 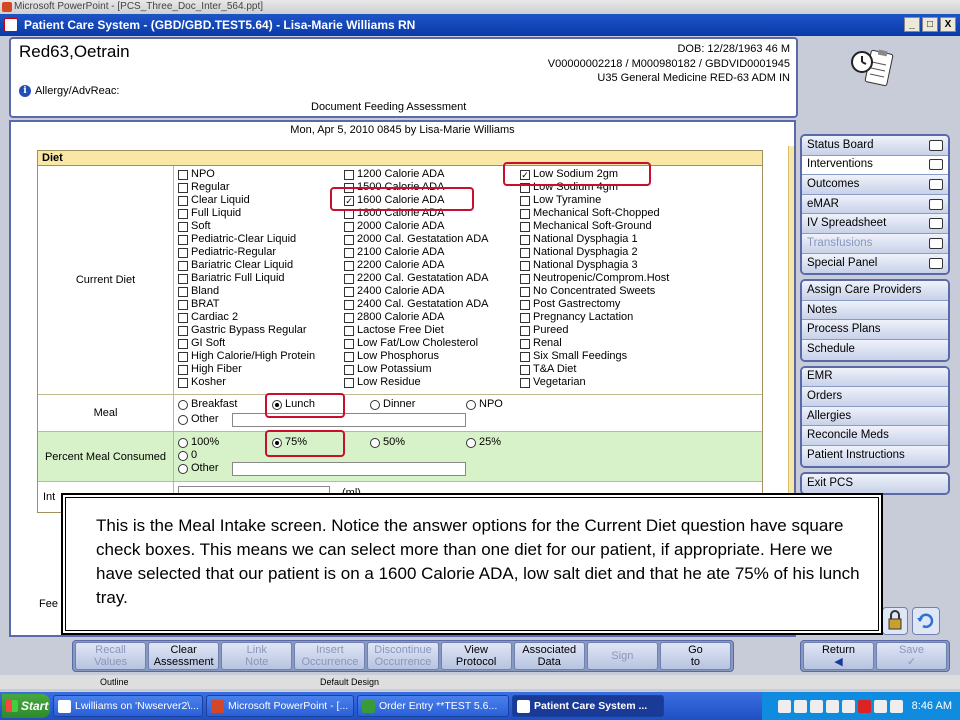 What do you see at coordinates (875, 263) in the screenshot?
I see `nav-item: Special Panel` at bounding box center [875, 263].